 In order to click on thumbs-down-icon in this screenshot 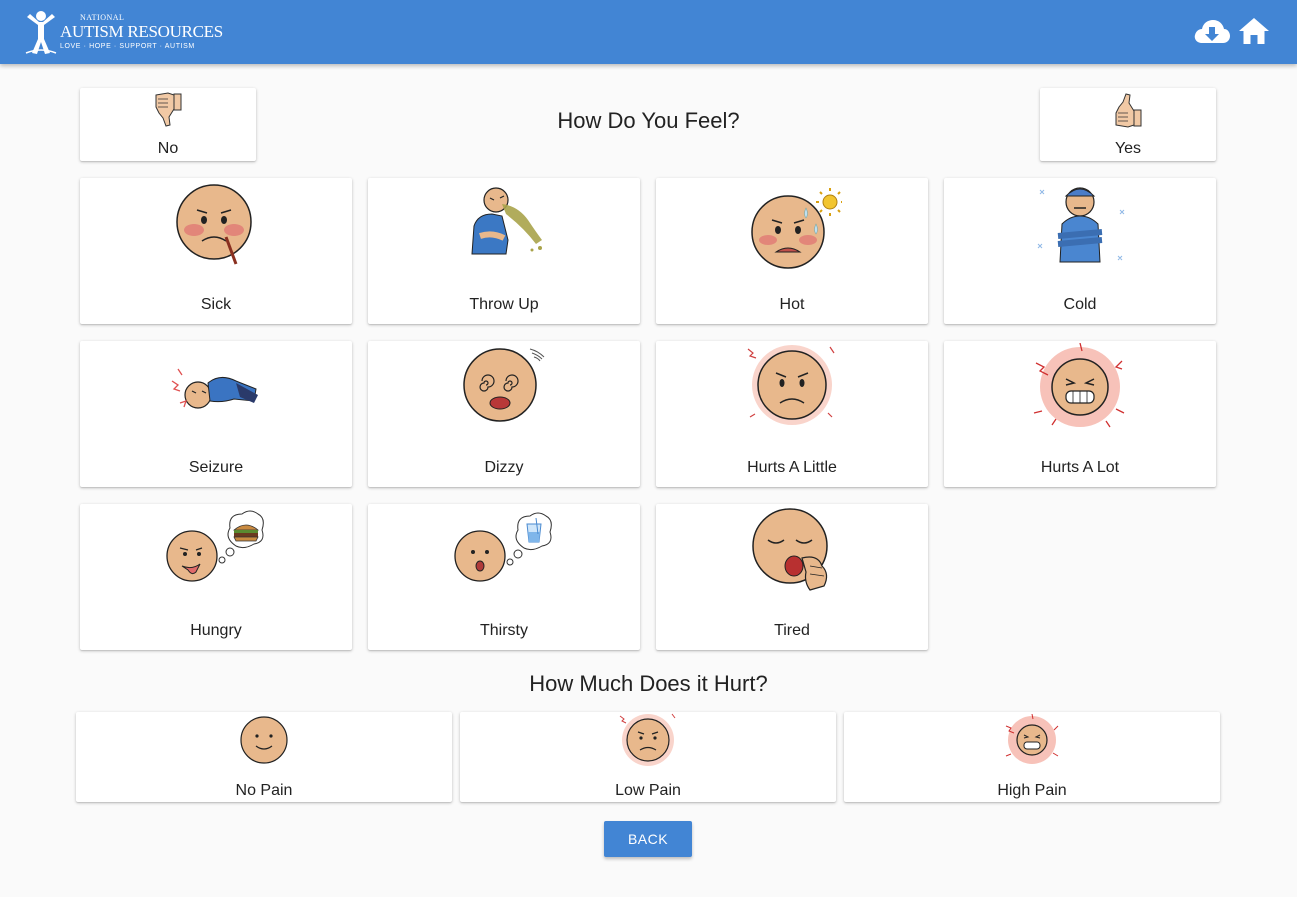, I will do `click(168, 109)`.